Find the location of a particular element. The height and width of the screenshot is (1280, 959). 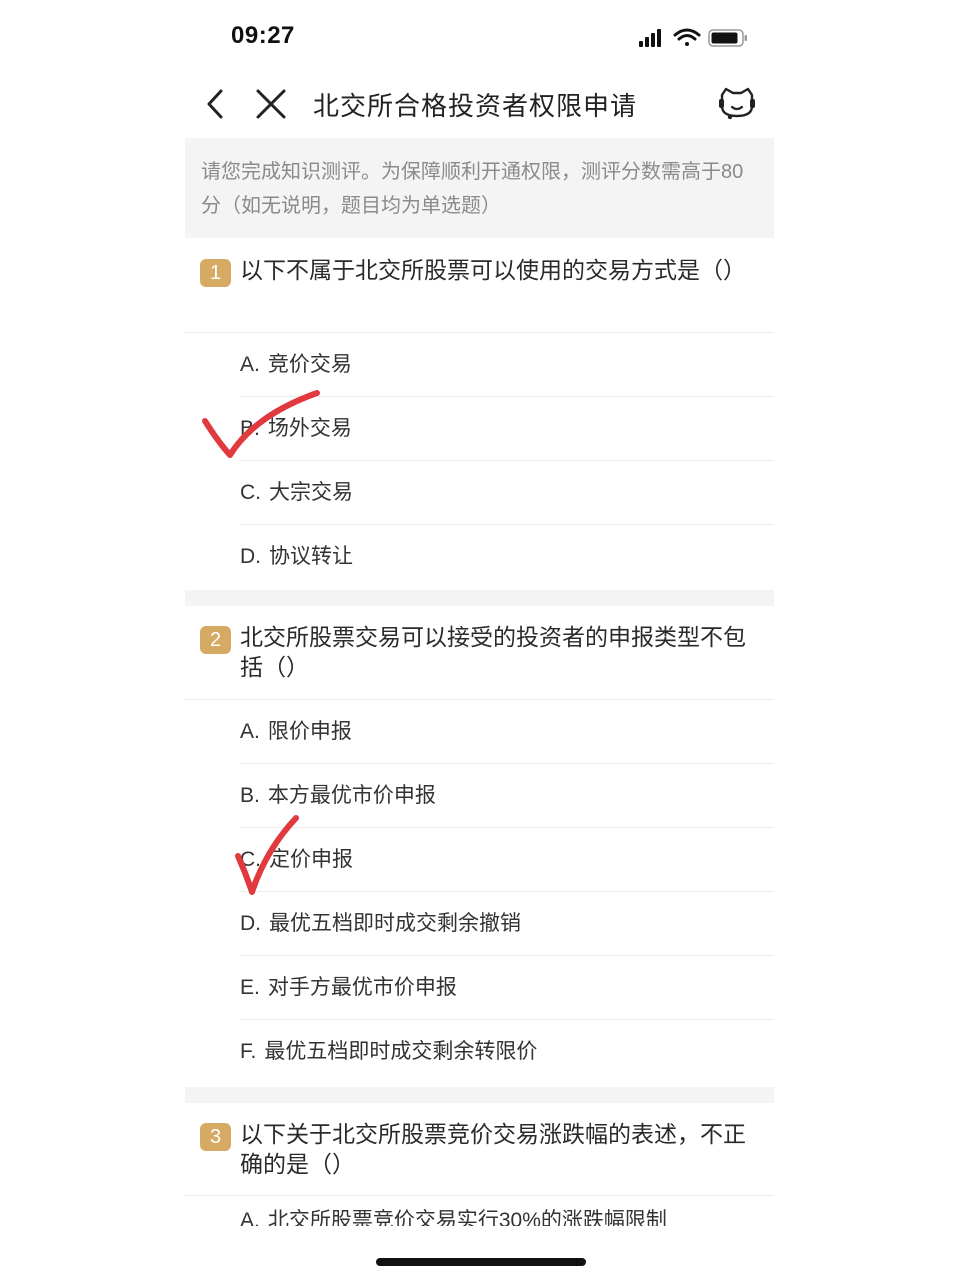

option-1-d: D. 协议转让 is located at coordinates (507, 557).